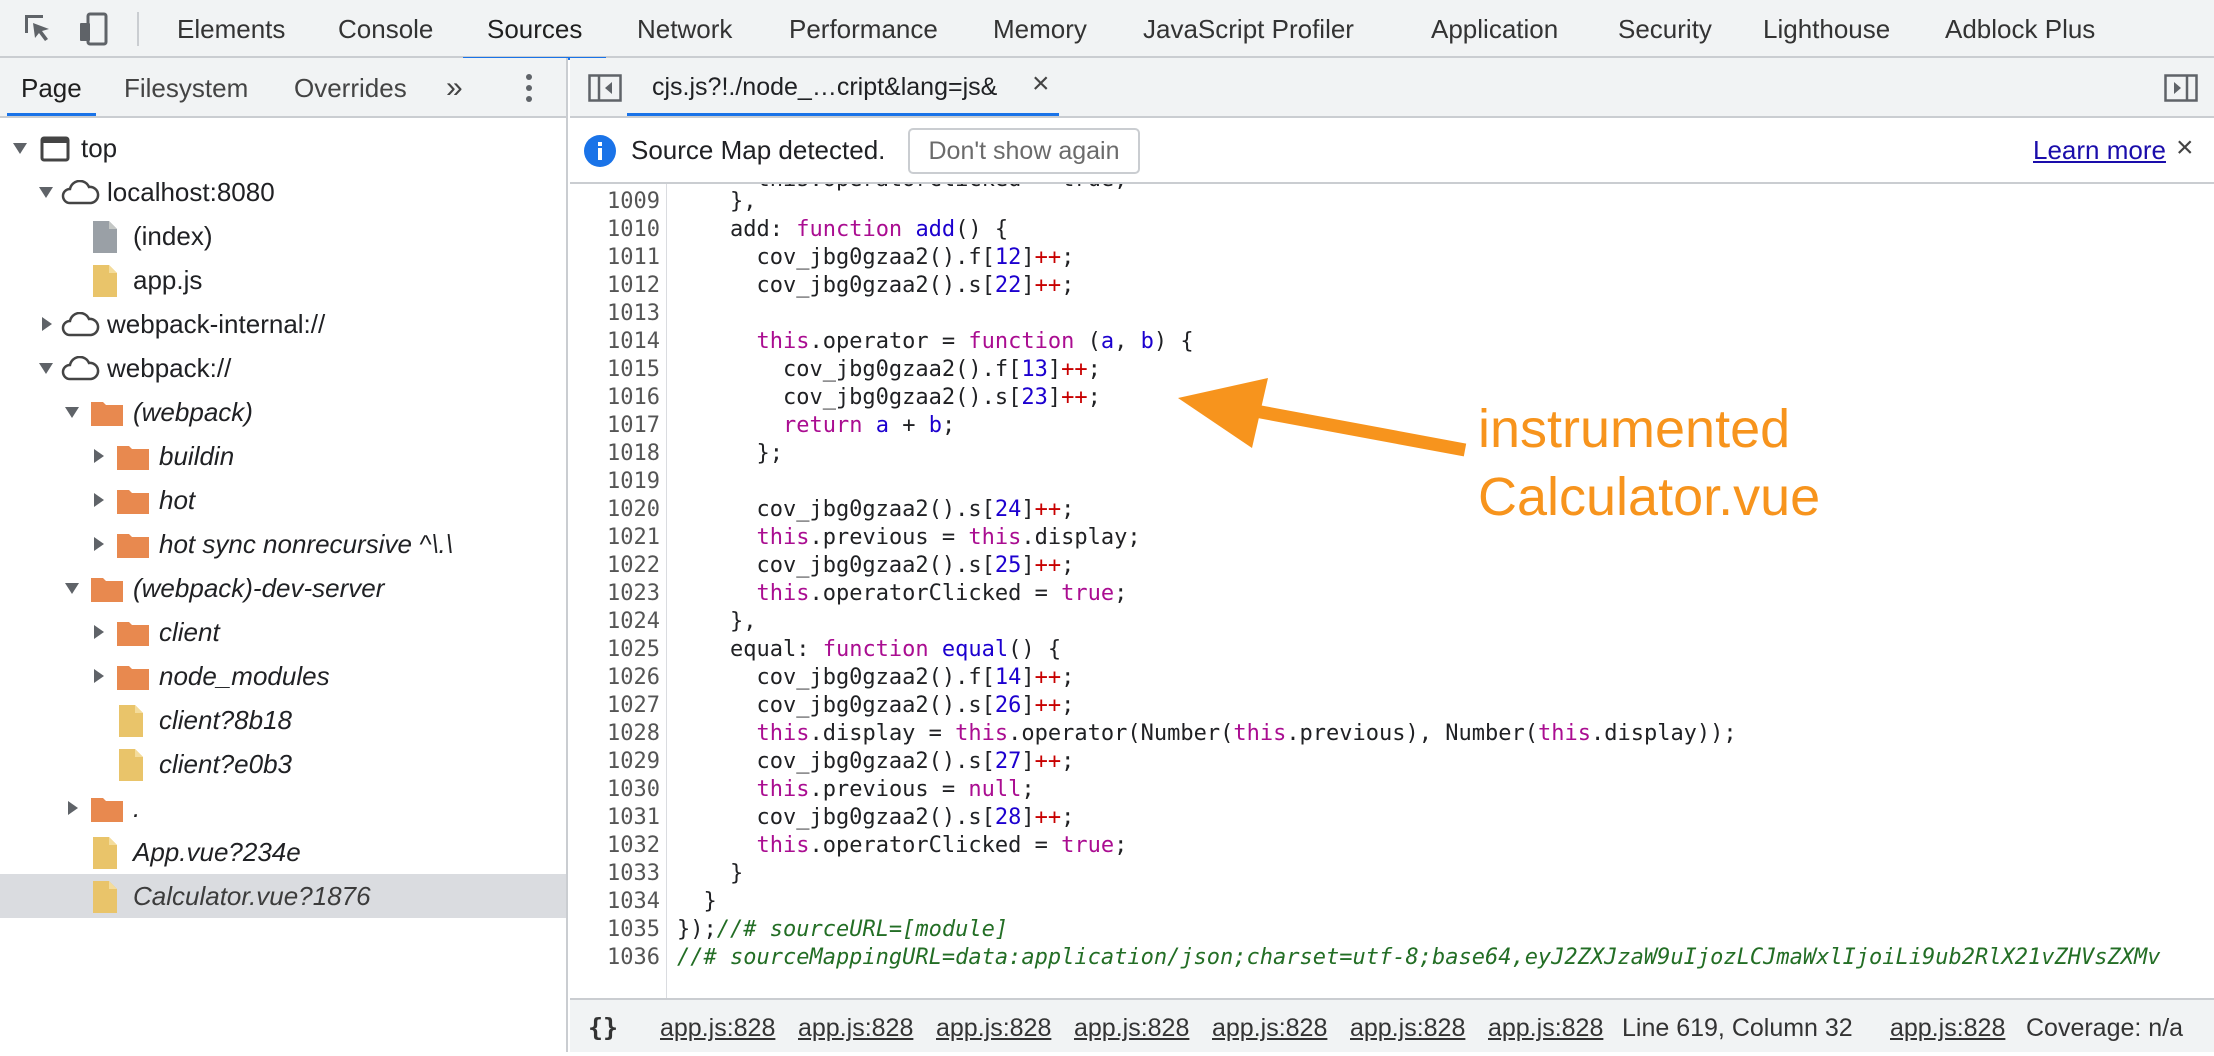  Describe the element at coordinates (1040, 29) in the screenshot. I see `tab-memory: Memory` at that location.